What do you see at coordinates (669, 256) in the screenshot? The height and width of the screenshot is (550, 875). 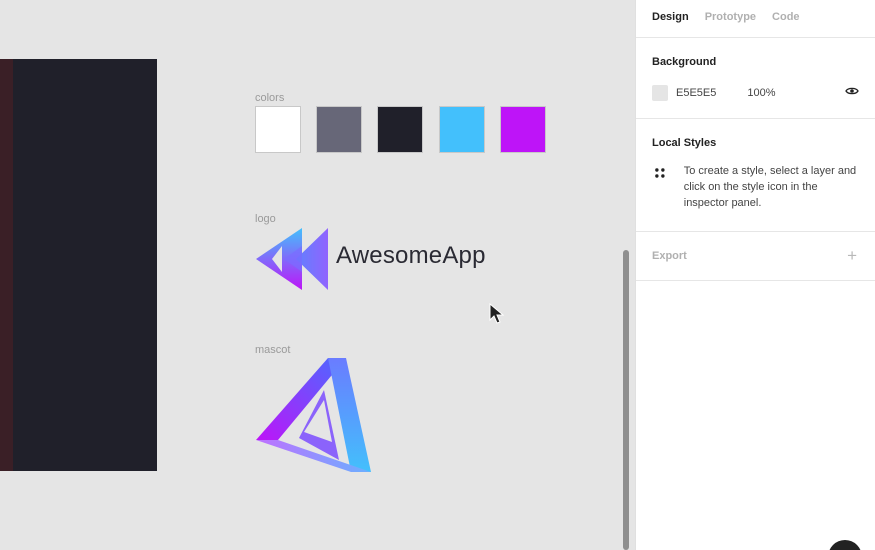 I see `export-title: Export` at bounding box center [669, 256].